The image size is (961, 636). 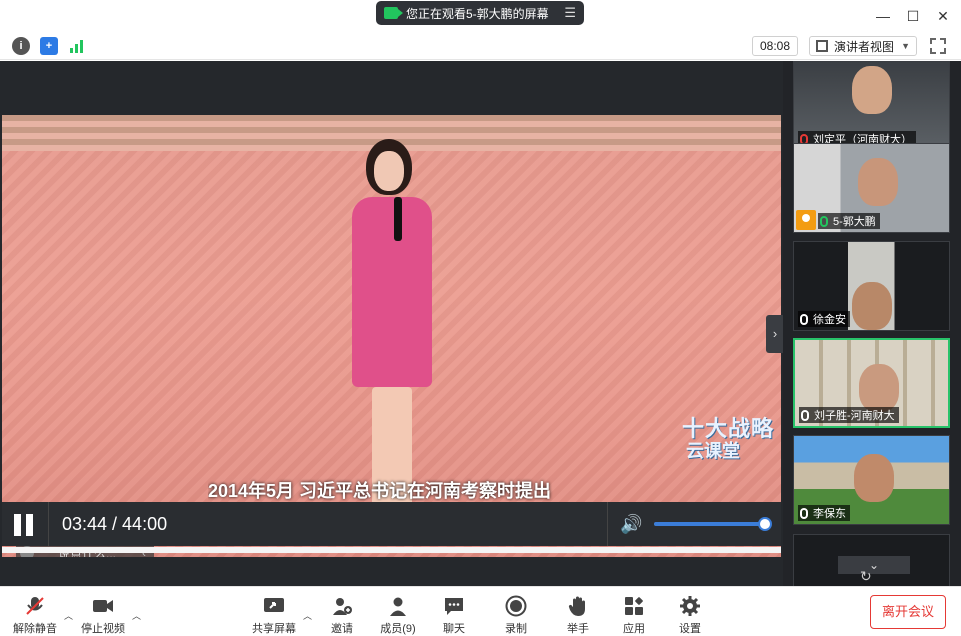 What do you see at coordinates (391, 550) in the screenshot?
I see `player-bottom-edge` at bounding box center [391, 550].